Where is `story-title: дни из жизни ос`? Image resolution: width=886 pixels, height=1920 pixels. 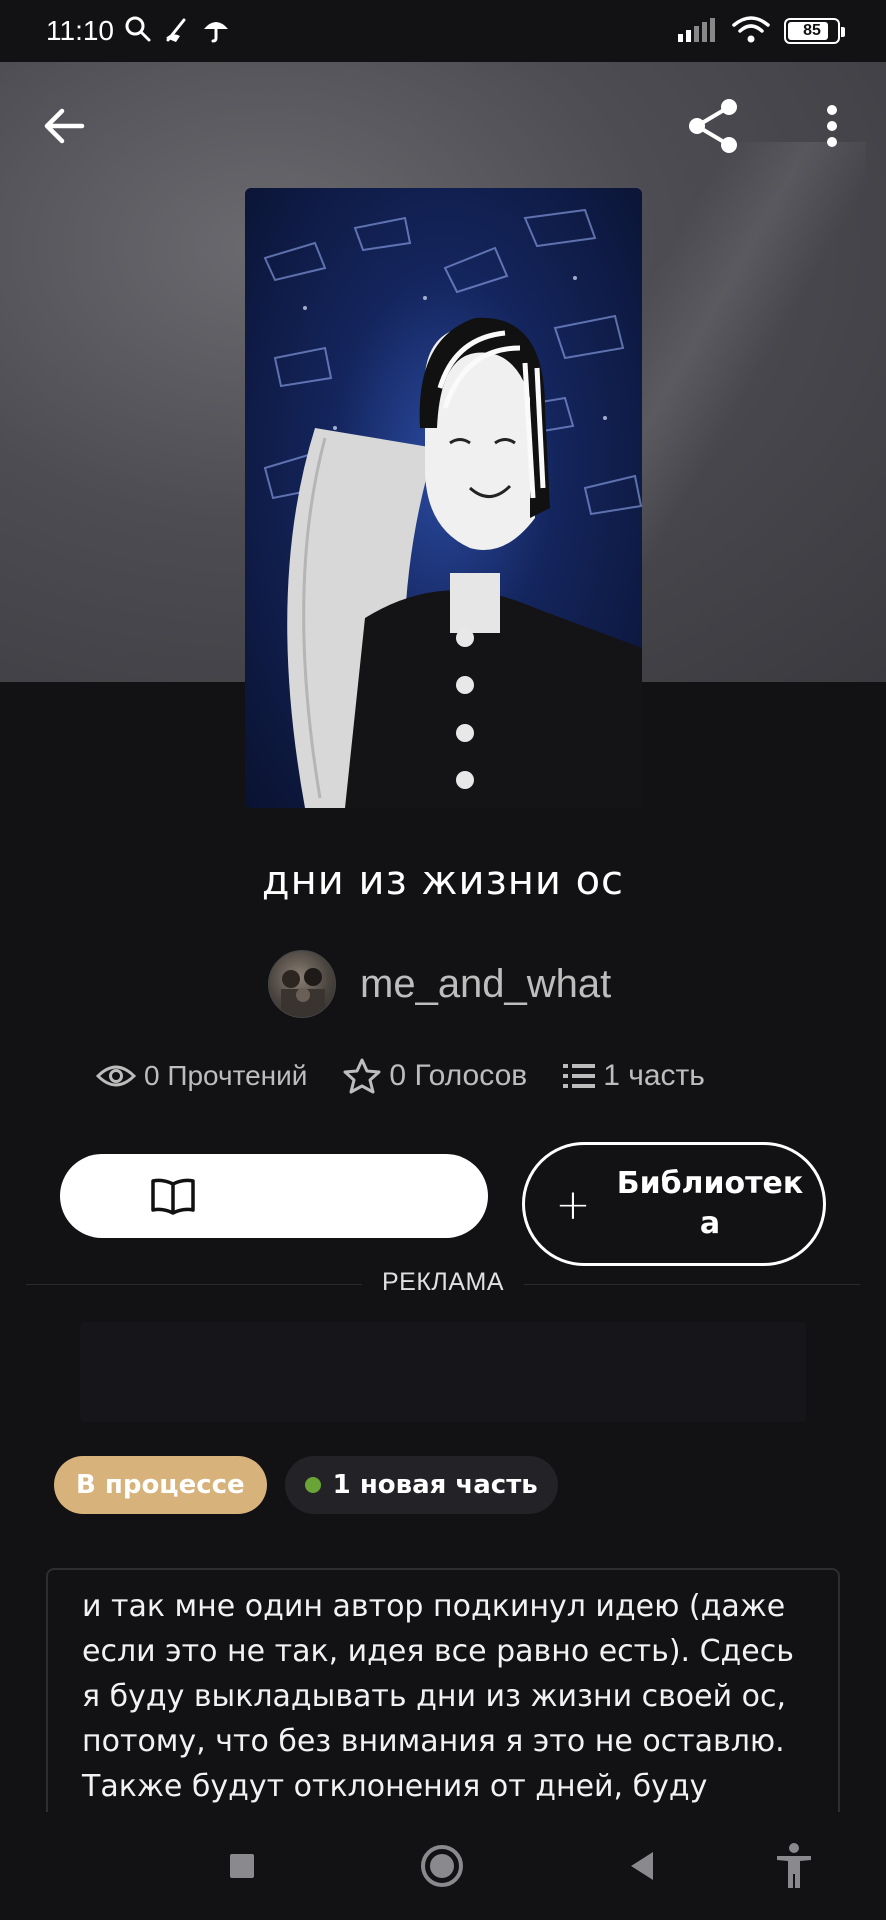 story-title: дни из жизни ос is located at coordinates (443, 881).